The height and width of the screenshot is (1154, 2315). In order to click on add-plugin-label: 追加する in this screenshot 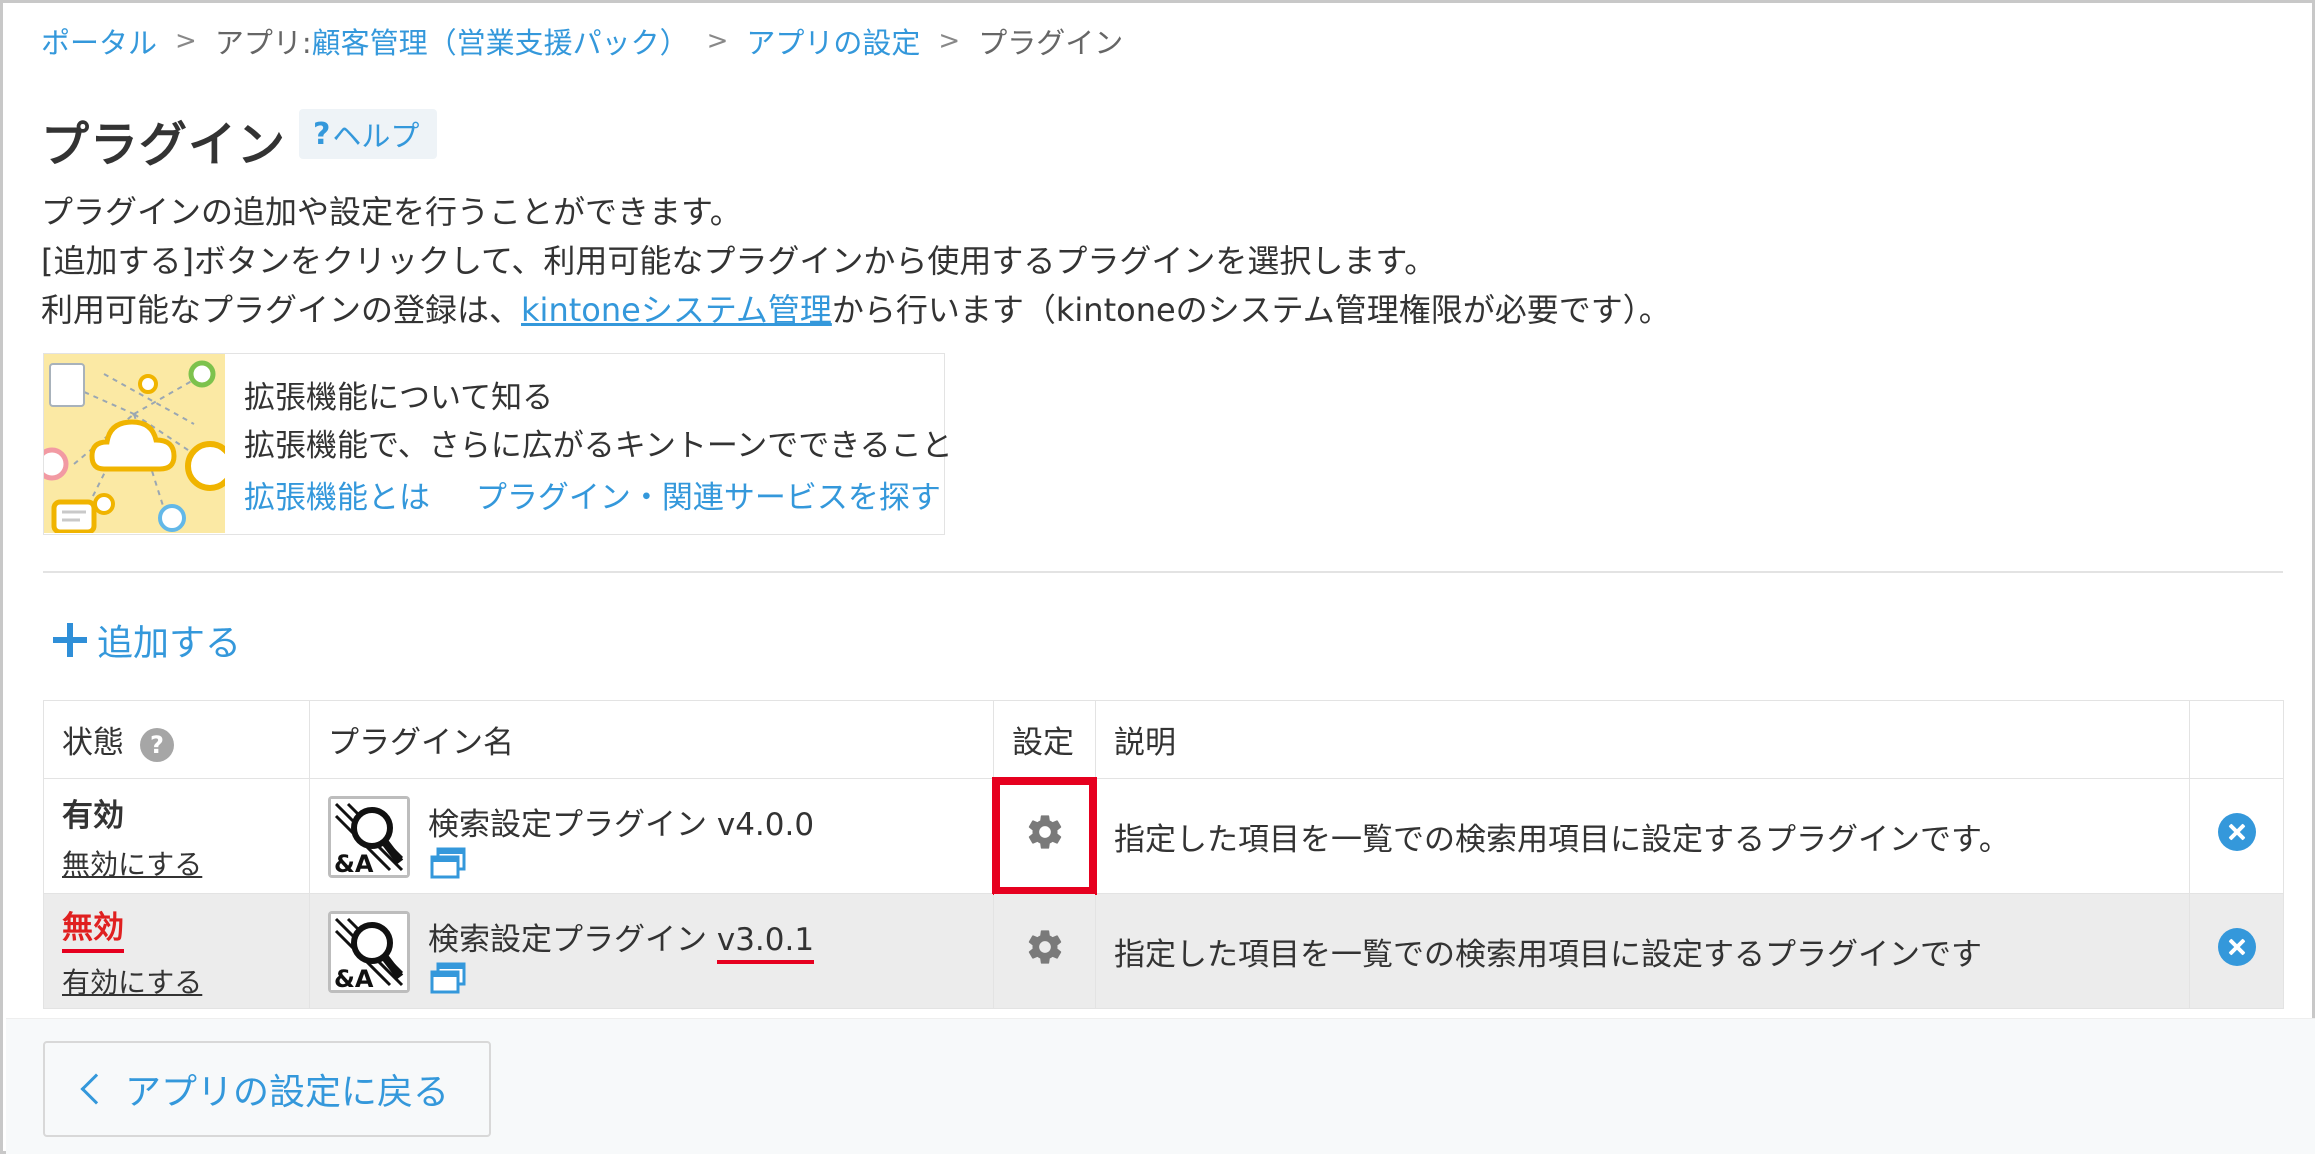, I will do `click(169, 643)`.